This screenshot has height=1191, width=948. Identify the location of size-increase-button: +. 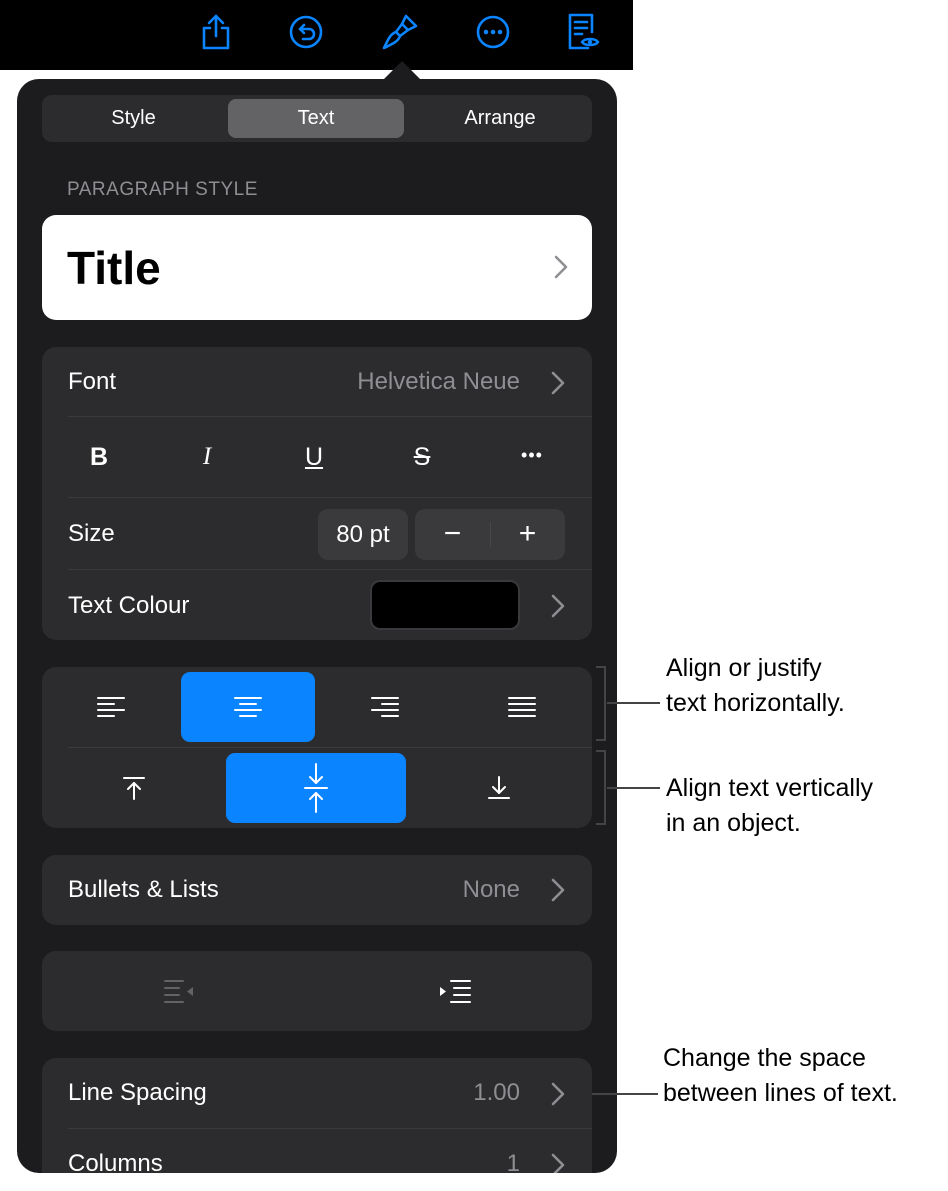
(527, 534).